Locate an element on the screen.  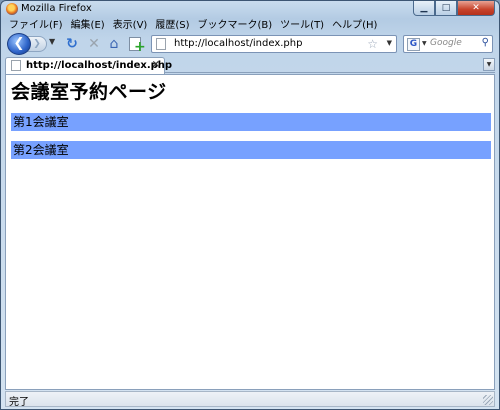
menu-file: ファイル(F) is located at coordinates (36, 25).